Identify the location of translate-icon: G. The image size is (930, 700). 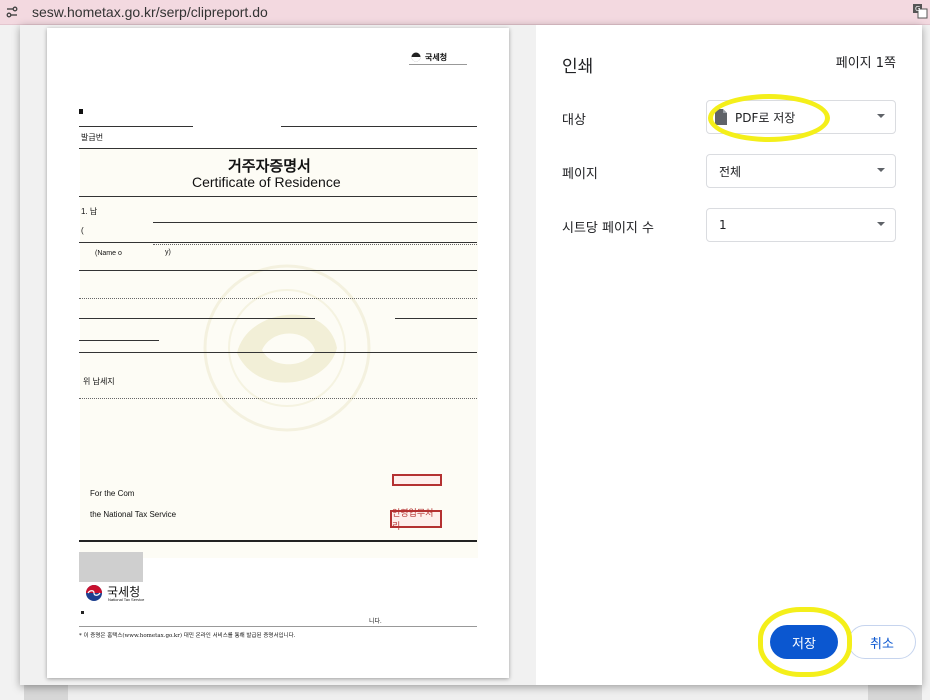
(920, 11).